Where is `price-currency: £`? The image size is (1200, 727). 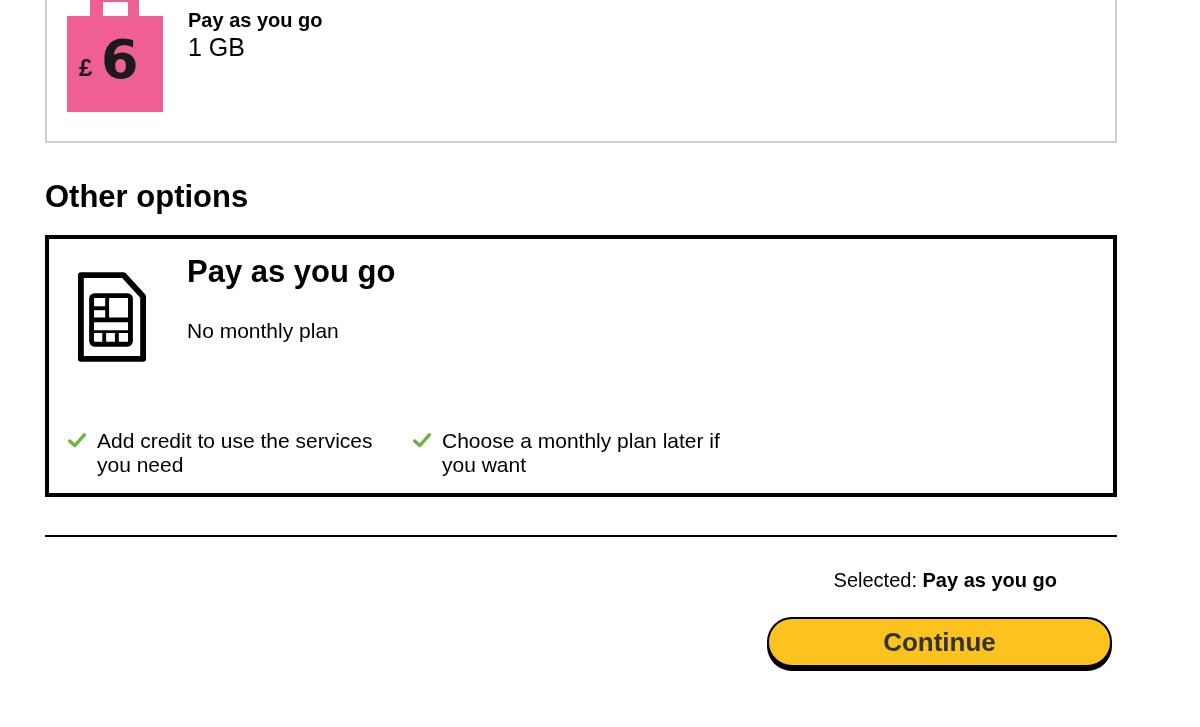 price-currency: £ is located at coordinates (86, 68).